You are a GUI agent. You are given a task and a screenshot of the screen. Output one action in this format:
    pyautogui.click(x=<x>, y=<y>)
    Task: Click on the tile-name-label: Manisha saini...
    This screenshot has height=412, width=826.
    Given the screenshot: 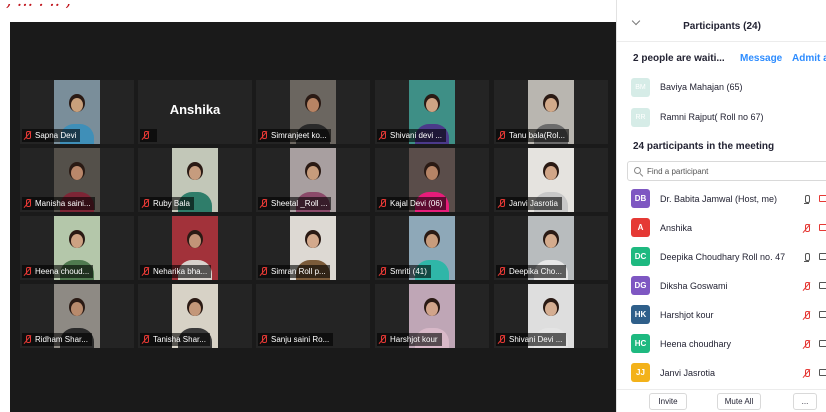 What is the action you would take?
    pyautogui.click(x=58, y=203)
    